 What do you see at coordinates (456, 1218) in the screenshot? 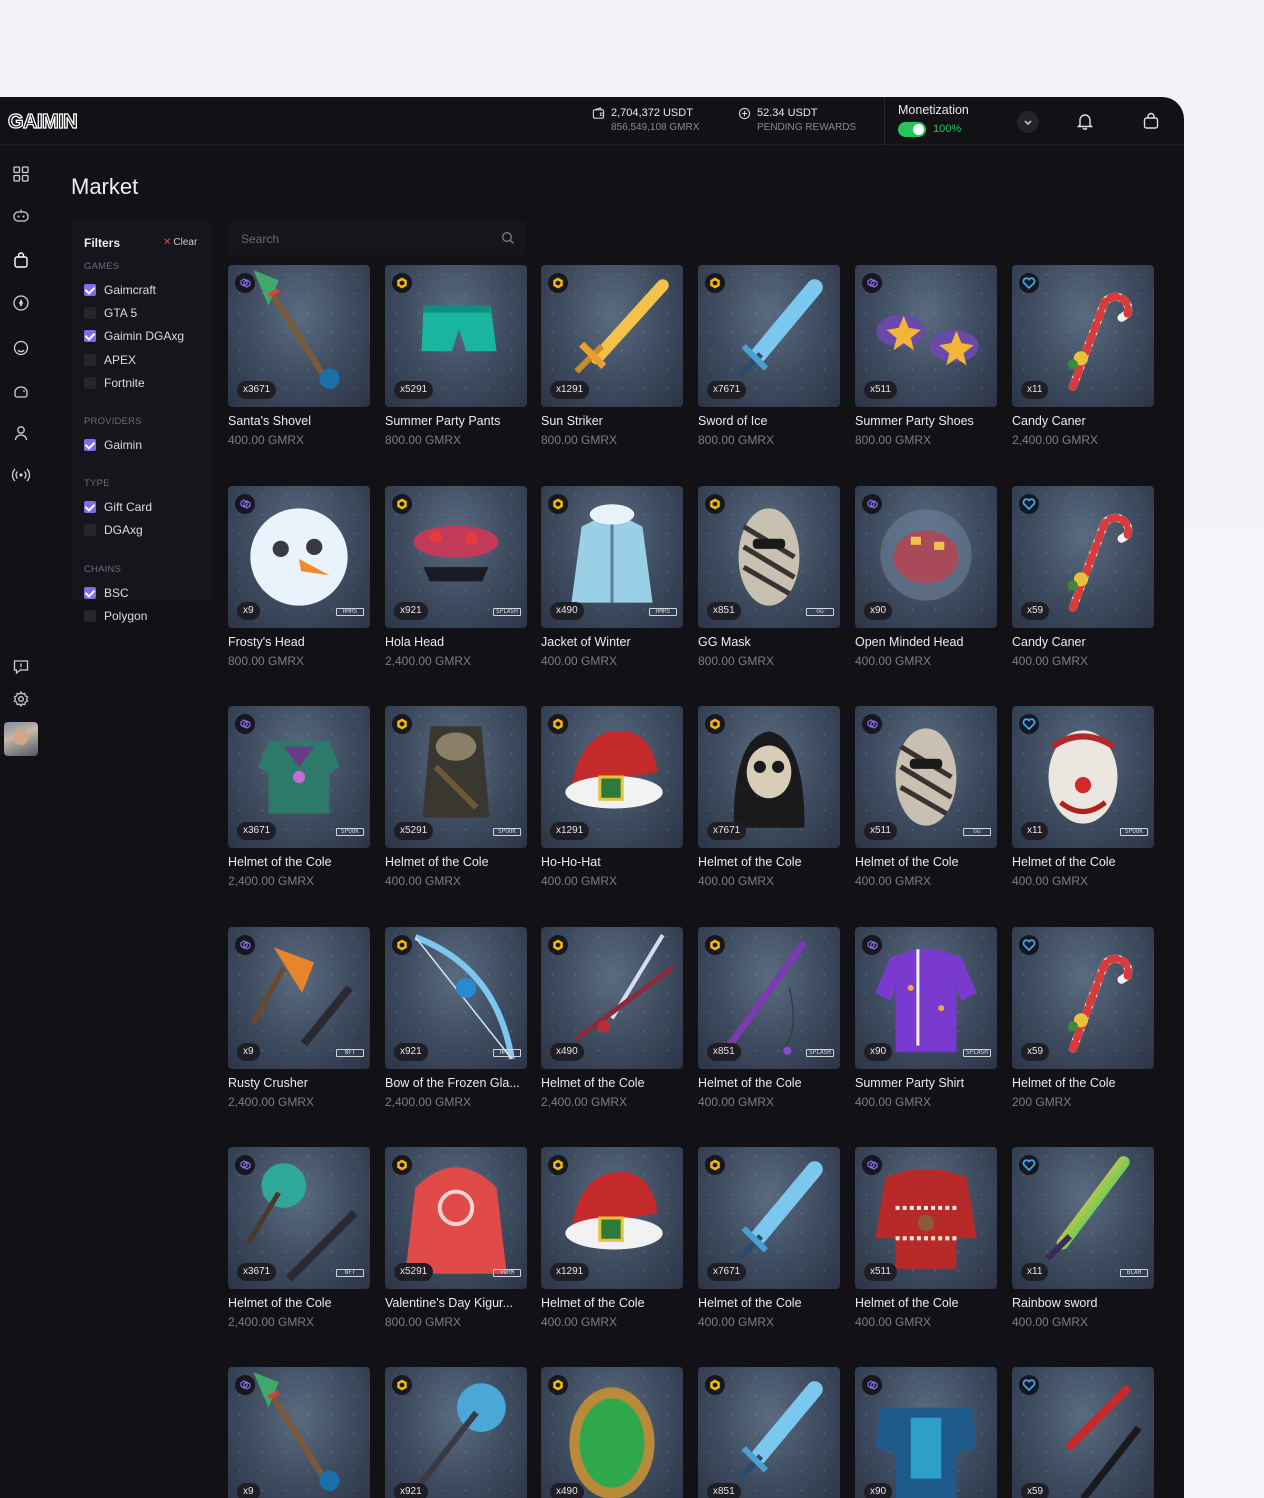
I see `item-image: x5291 VORM` at bounding box center [456, 1218].